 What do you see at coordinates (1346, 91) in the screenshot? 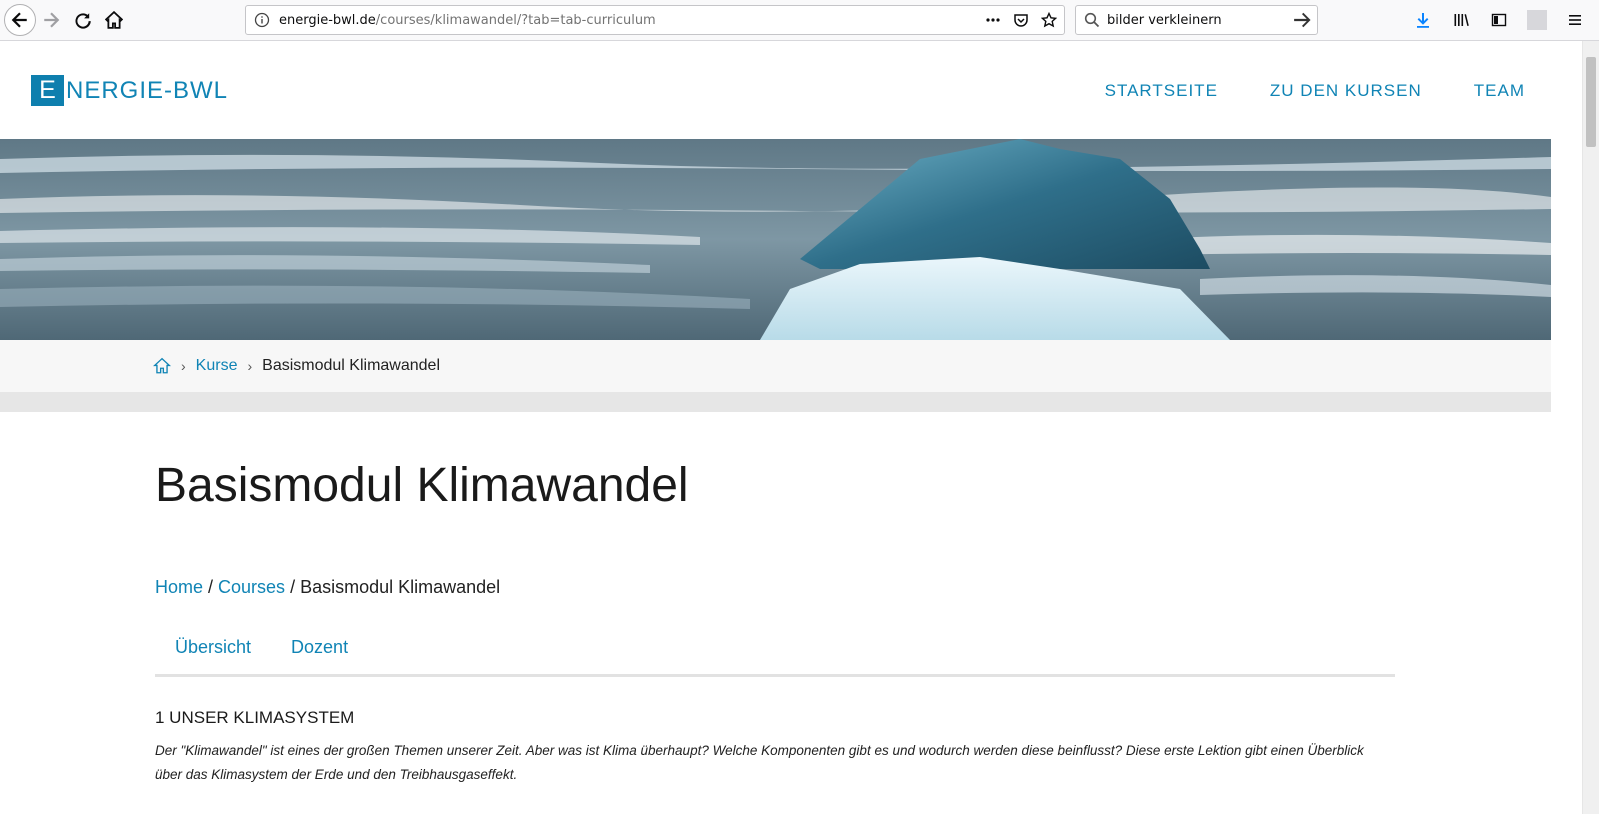
I see `nav-zu-den-kursen: ZU DEN KURSEN` at bounding box center [1346, 91].